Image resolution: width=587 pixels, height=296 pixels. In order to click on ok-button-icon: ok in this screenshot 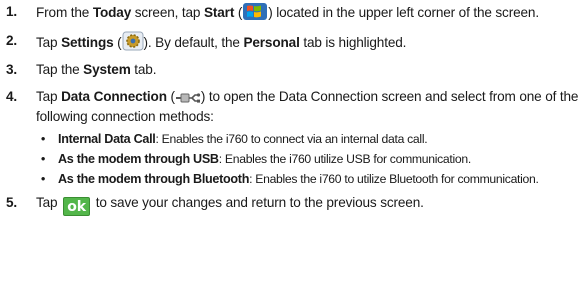, I will do `click(77, 206)`.